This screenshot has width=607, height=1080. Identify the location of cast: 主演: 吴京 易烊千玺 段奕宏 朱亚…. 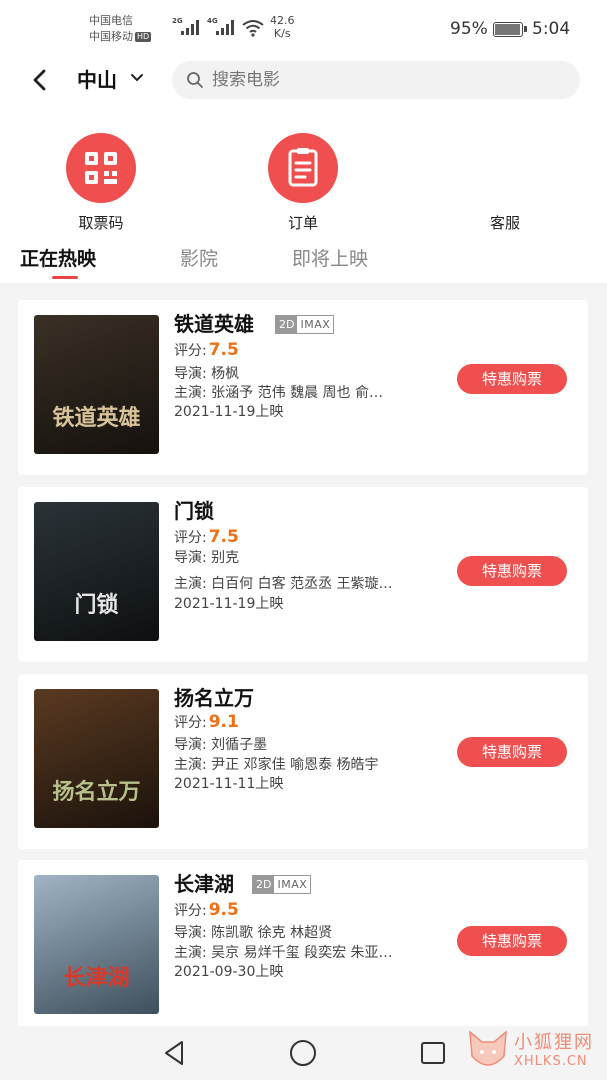
(283, 953).